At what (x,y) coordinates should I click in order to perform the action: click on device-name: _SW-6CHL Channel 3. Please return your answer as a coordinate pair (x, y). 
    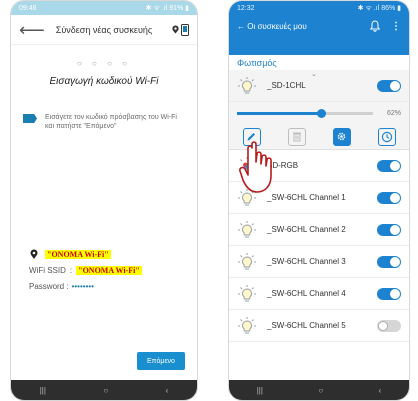
    Looking at the image, I should click on (306, 261).